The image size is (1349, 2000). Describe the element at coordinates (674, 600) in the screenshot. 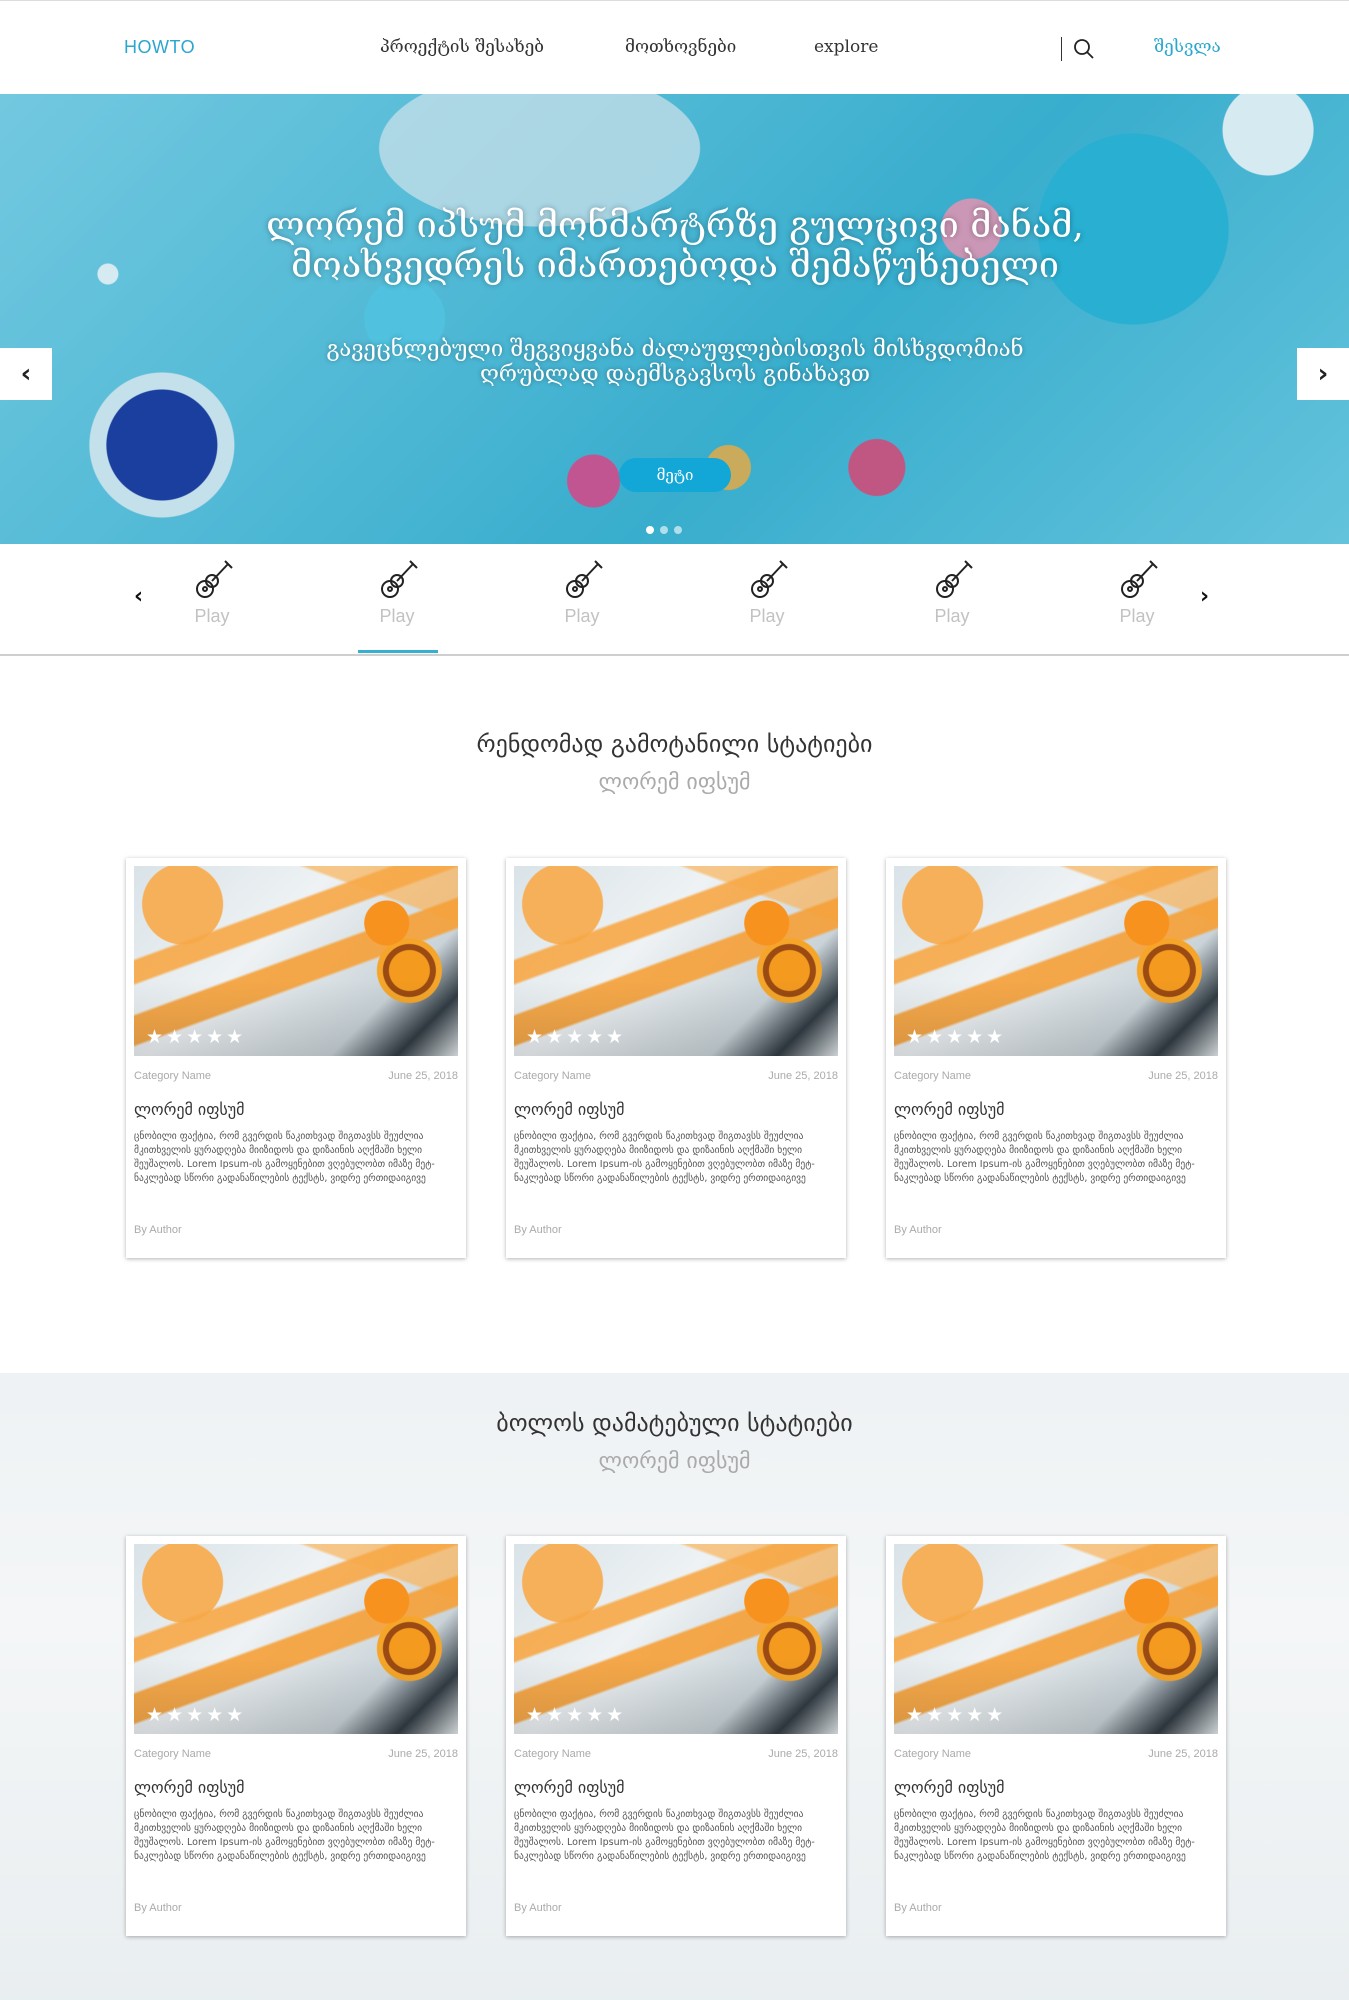

I see `category-carousel: ‹ Play Play Play Play Play Play ›` at that location.